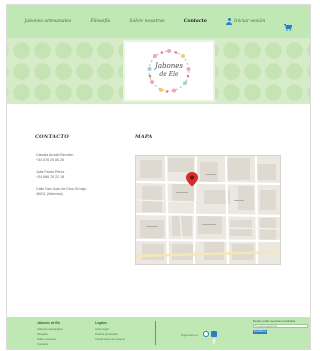  What do you see at coordinates (106, 334) in the screenshot?
I see `footer-link: Política privacidad` at bounding box center [106, 334].